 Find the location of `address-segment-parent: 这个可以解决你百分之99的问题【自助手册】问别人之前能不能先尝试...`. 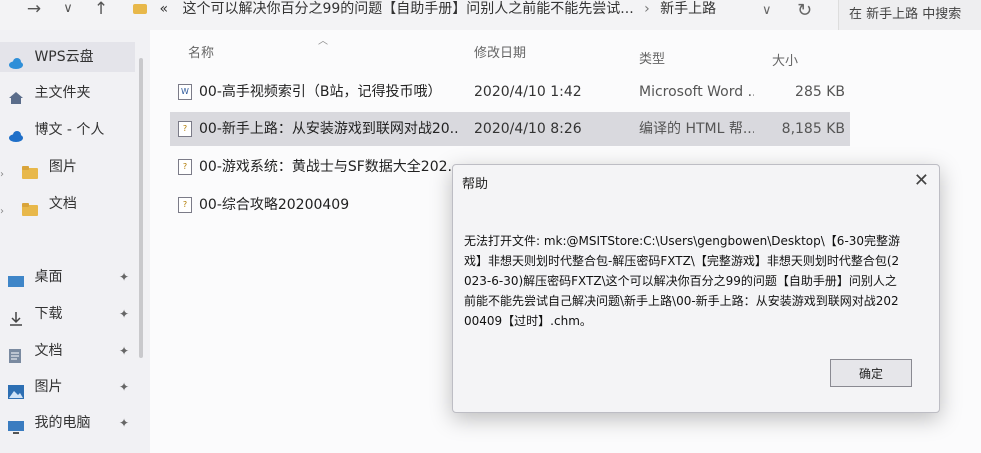

address-segment-parent: 这个可以解决你百分之99的问题【自助手册】问别人之前能不能先尝试... is located at coordinates (407, 9).